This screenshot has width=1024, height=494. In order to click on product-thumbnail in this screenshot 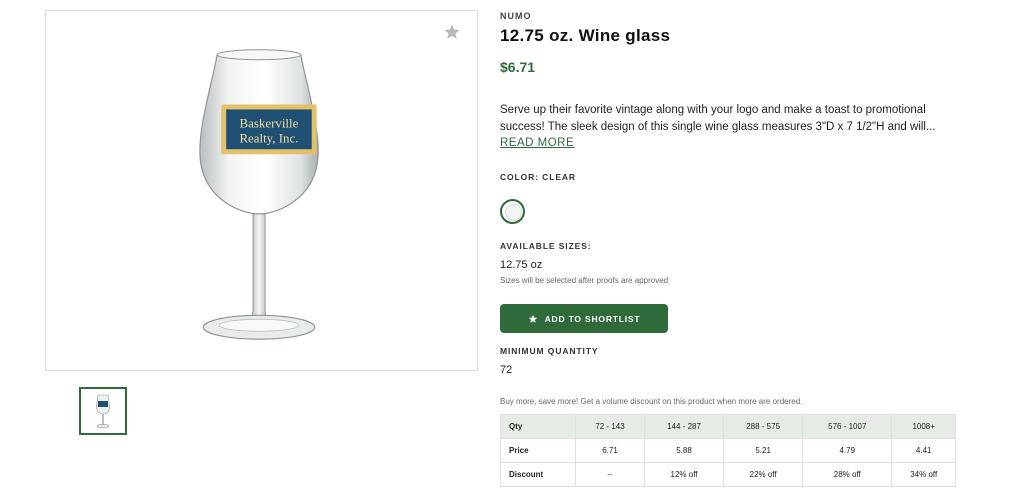, I will do `click(103, 411)`.